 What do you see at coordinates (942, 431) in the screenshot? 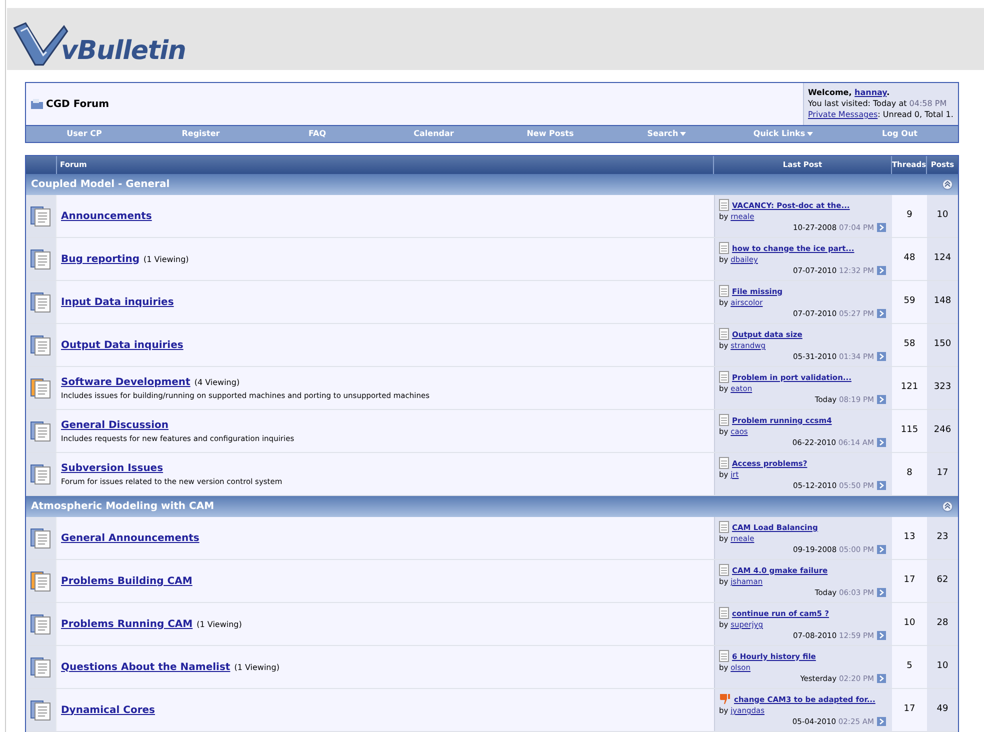
I see `table-cell: 246` at bounding box center [942, 431].